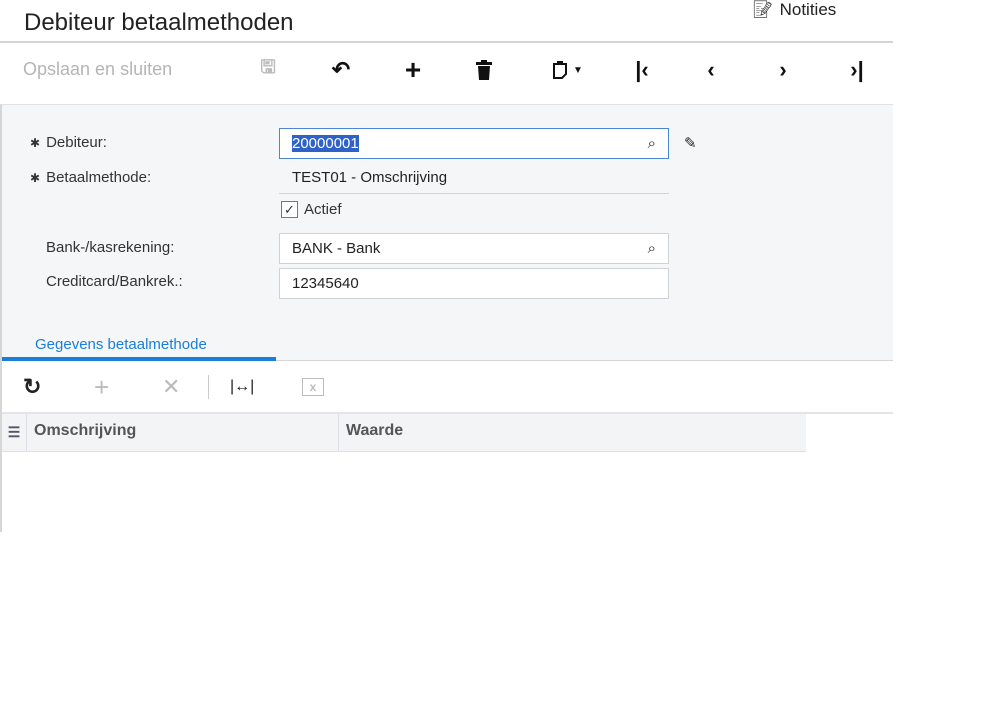 This screenshot has width=998, height=701. Describe the element at coordinates (325, 143) in the screenshot. I see `customer-value: 20000001` at that location.